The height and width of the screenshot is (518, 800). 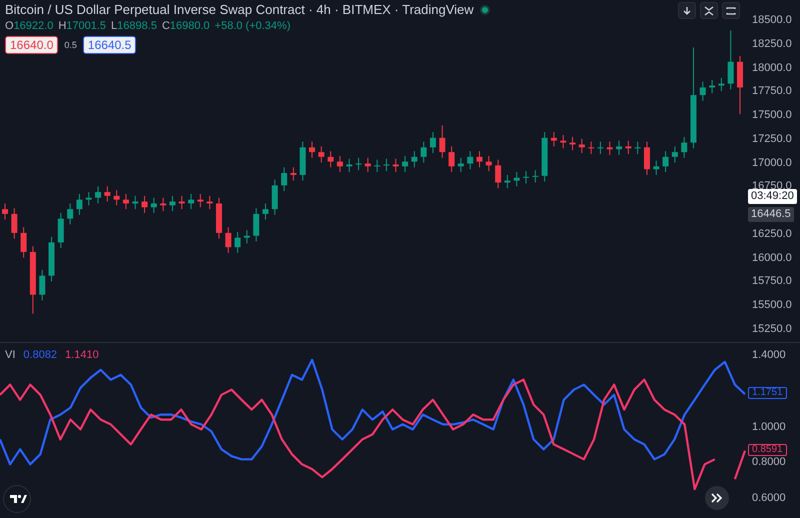 What do you see at coordinates (34, 26) in the screenshot?
I see `ohlc-value: 16922.0` at bounding box center [34, 26].